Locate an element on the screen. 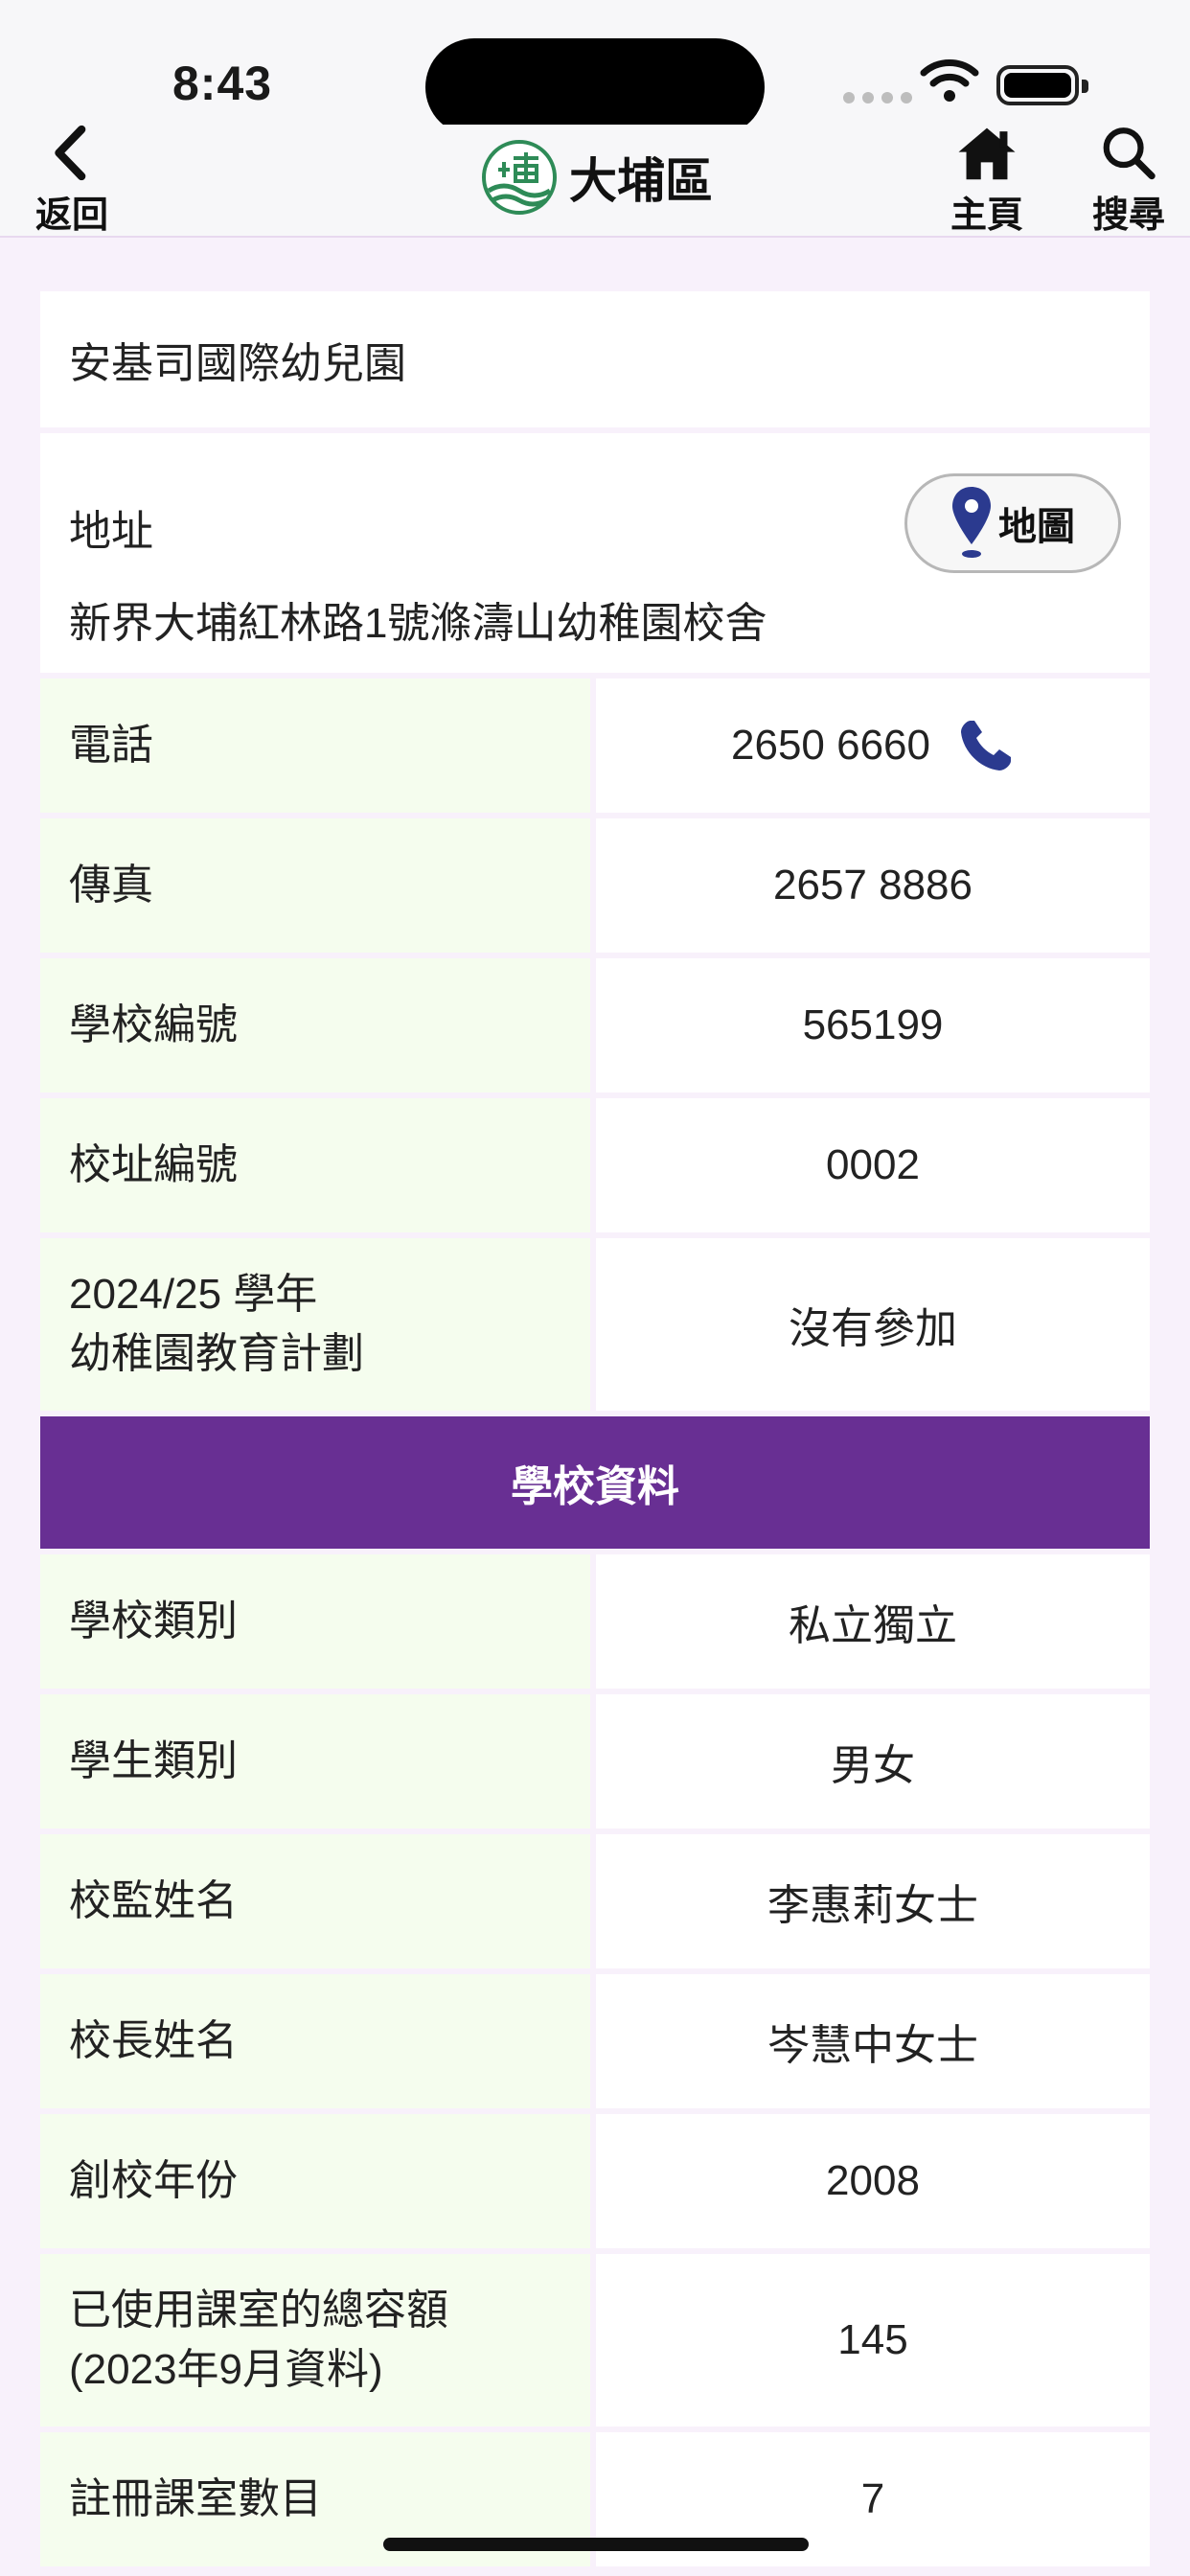 The width and height of the screenshot is (1190, 2576). nav-bar: 返回 大埔區 主頁 搜尋 is located at coordinates (595, 181).